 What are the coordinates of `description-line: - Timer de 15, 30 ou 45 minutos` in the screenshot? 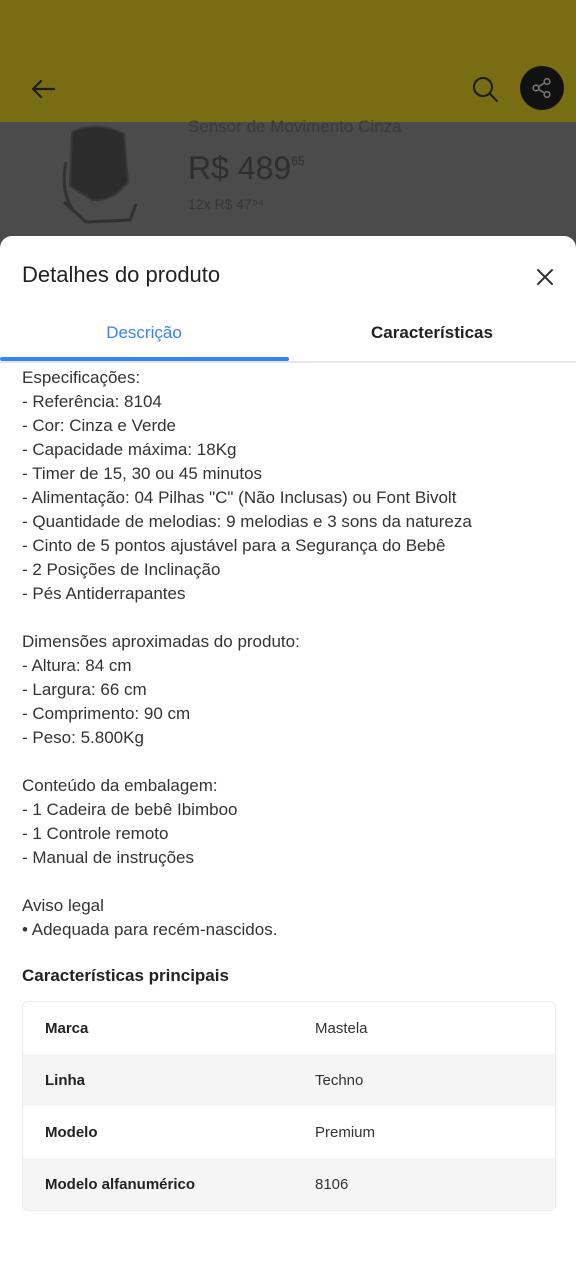 It's located at (142, 473).